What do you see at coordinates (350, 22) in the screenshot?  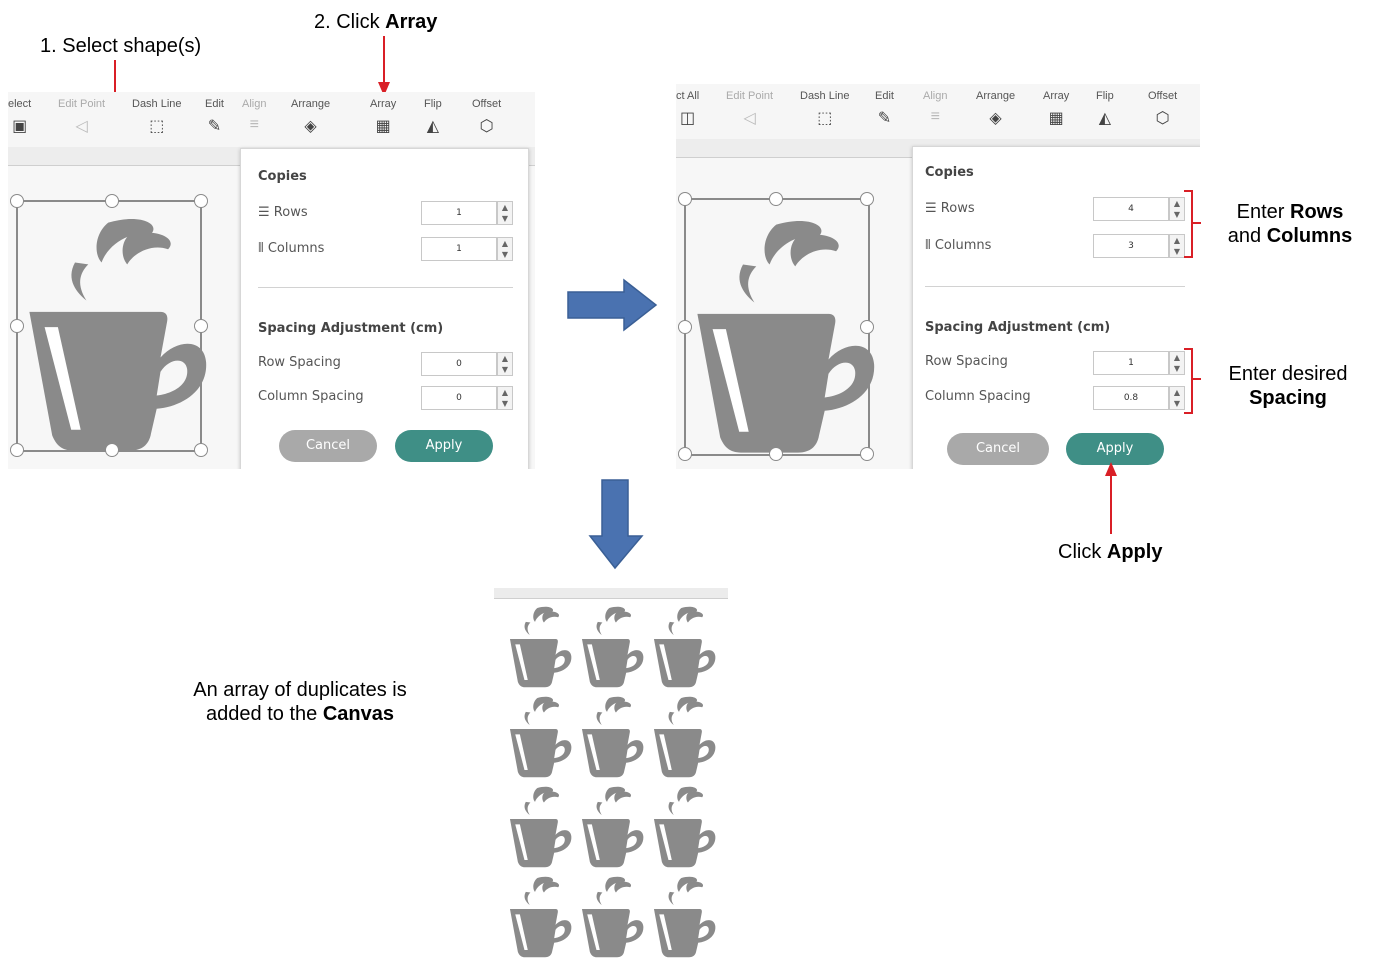 I see `step2-text: 2. Click` at bounding box center [350, 22].